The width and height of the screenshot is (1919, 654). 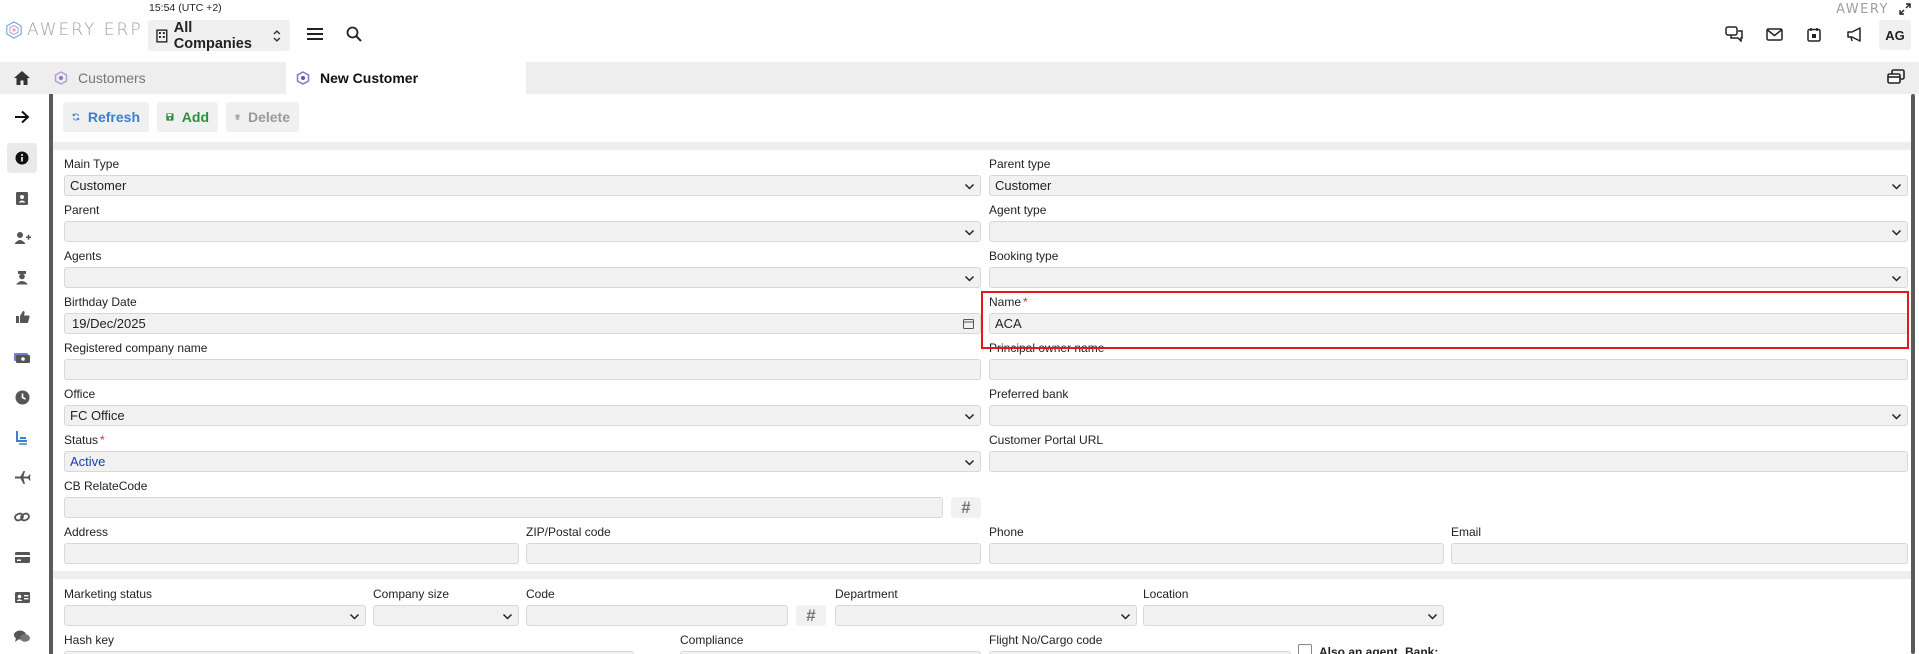 What do you see at coordinates (1006, 532) in the screenshot?
I see `phone-label: Phone` at bounding box center [1006, 532].